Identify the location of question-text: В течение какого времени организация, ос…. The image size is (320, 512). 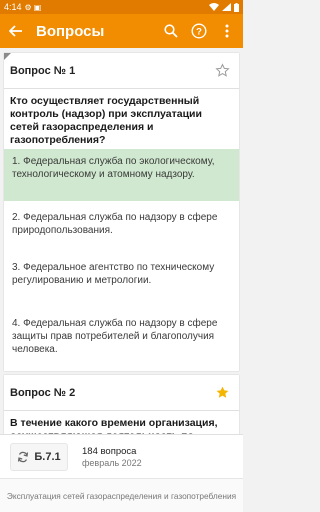
(114, 425).